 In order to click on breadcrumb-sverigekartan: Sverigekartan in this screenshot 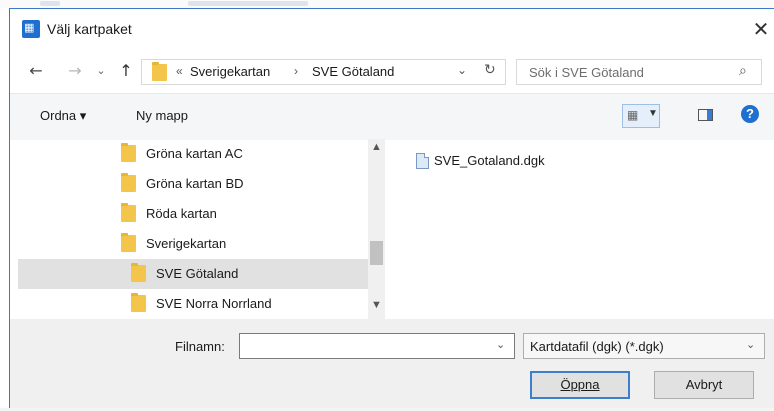, I will do `click(230, 71)`.